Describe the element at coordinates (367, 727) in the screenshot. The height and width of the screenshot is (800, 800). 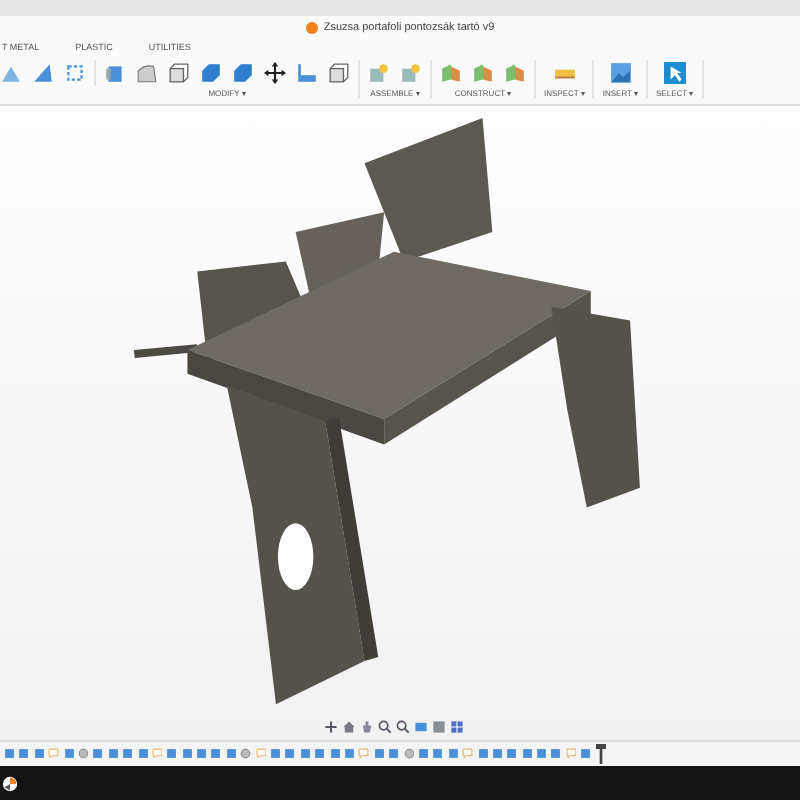
I see `pan-icon` at that location.